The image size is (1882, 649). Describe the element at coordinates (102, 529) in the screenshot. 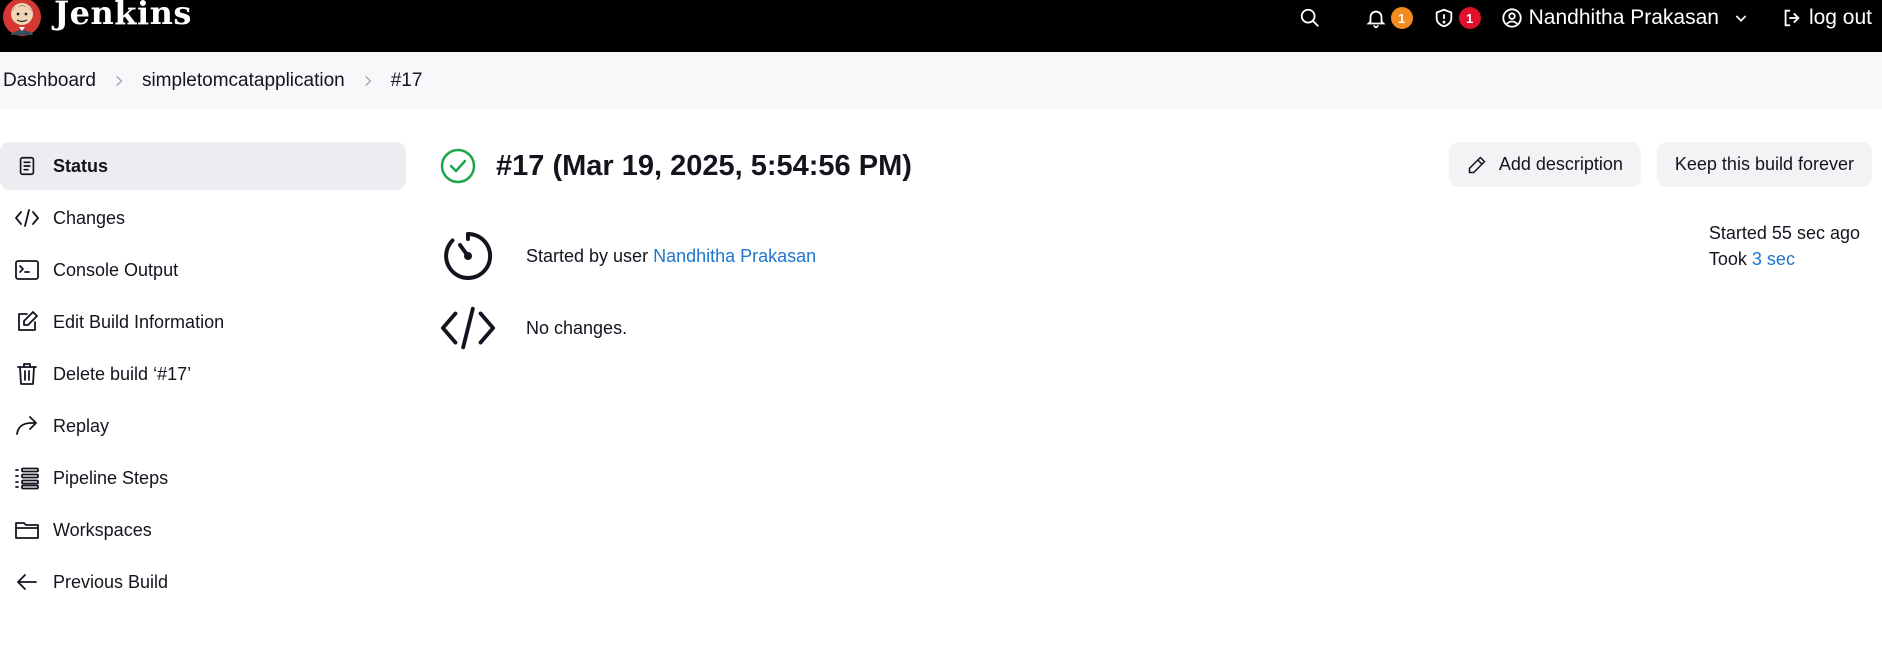

I see `sidebar-item-label: Workspaces` at that location.